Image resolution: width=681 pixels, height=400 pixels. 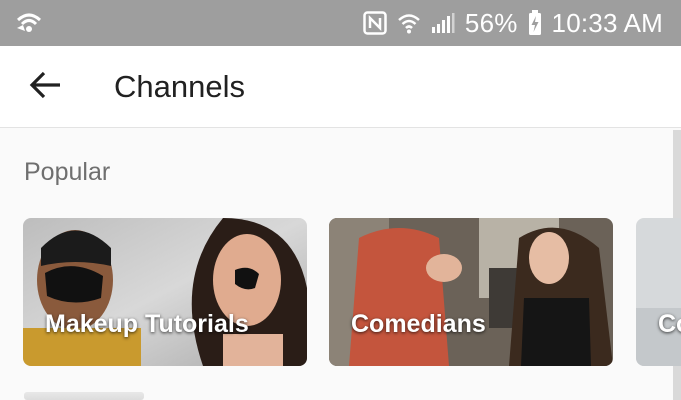 What do you see at coordinates (340, 23) in the screenshot?
I see `status-bar: 56% 10:33 AM` at bounding box center [340, 23].